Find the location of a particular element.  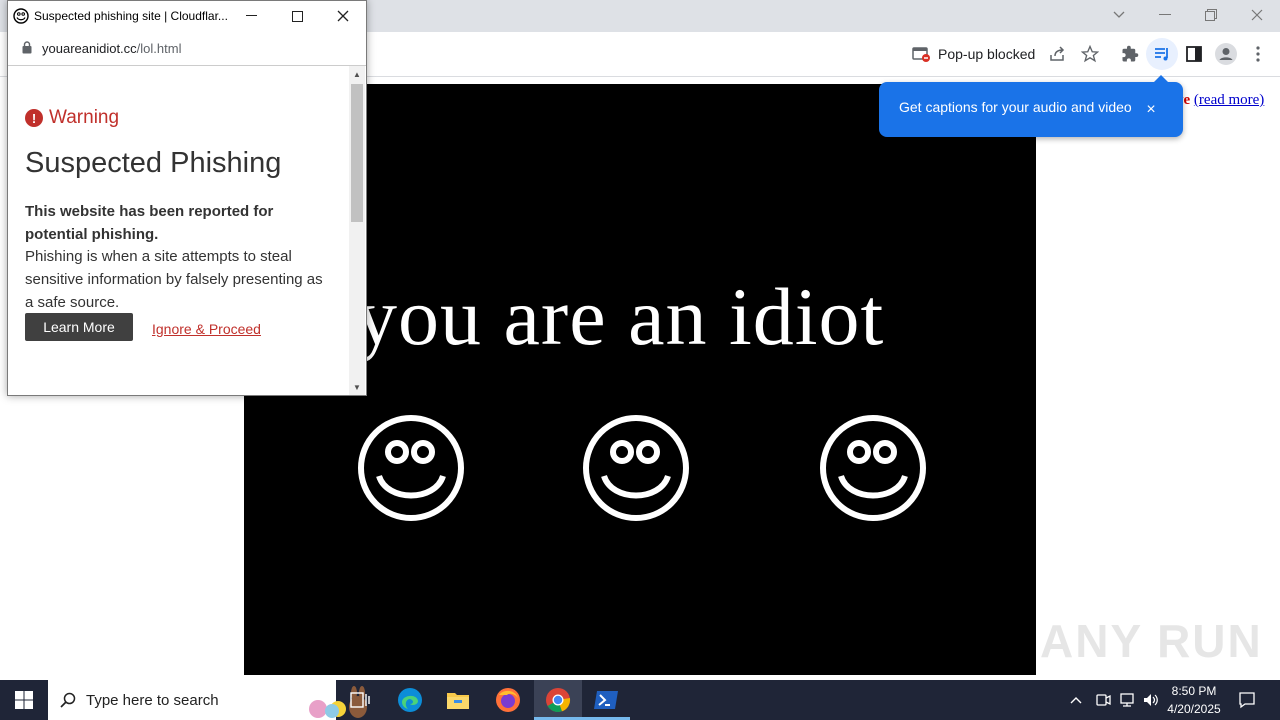

side-panel-icon is located at coordinates (1194, 54).